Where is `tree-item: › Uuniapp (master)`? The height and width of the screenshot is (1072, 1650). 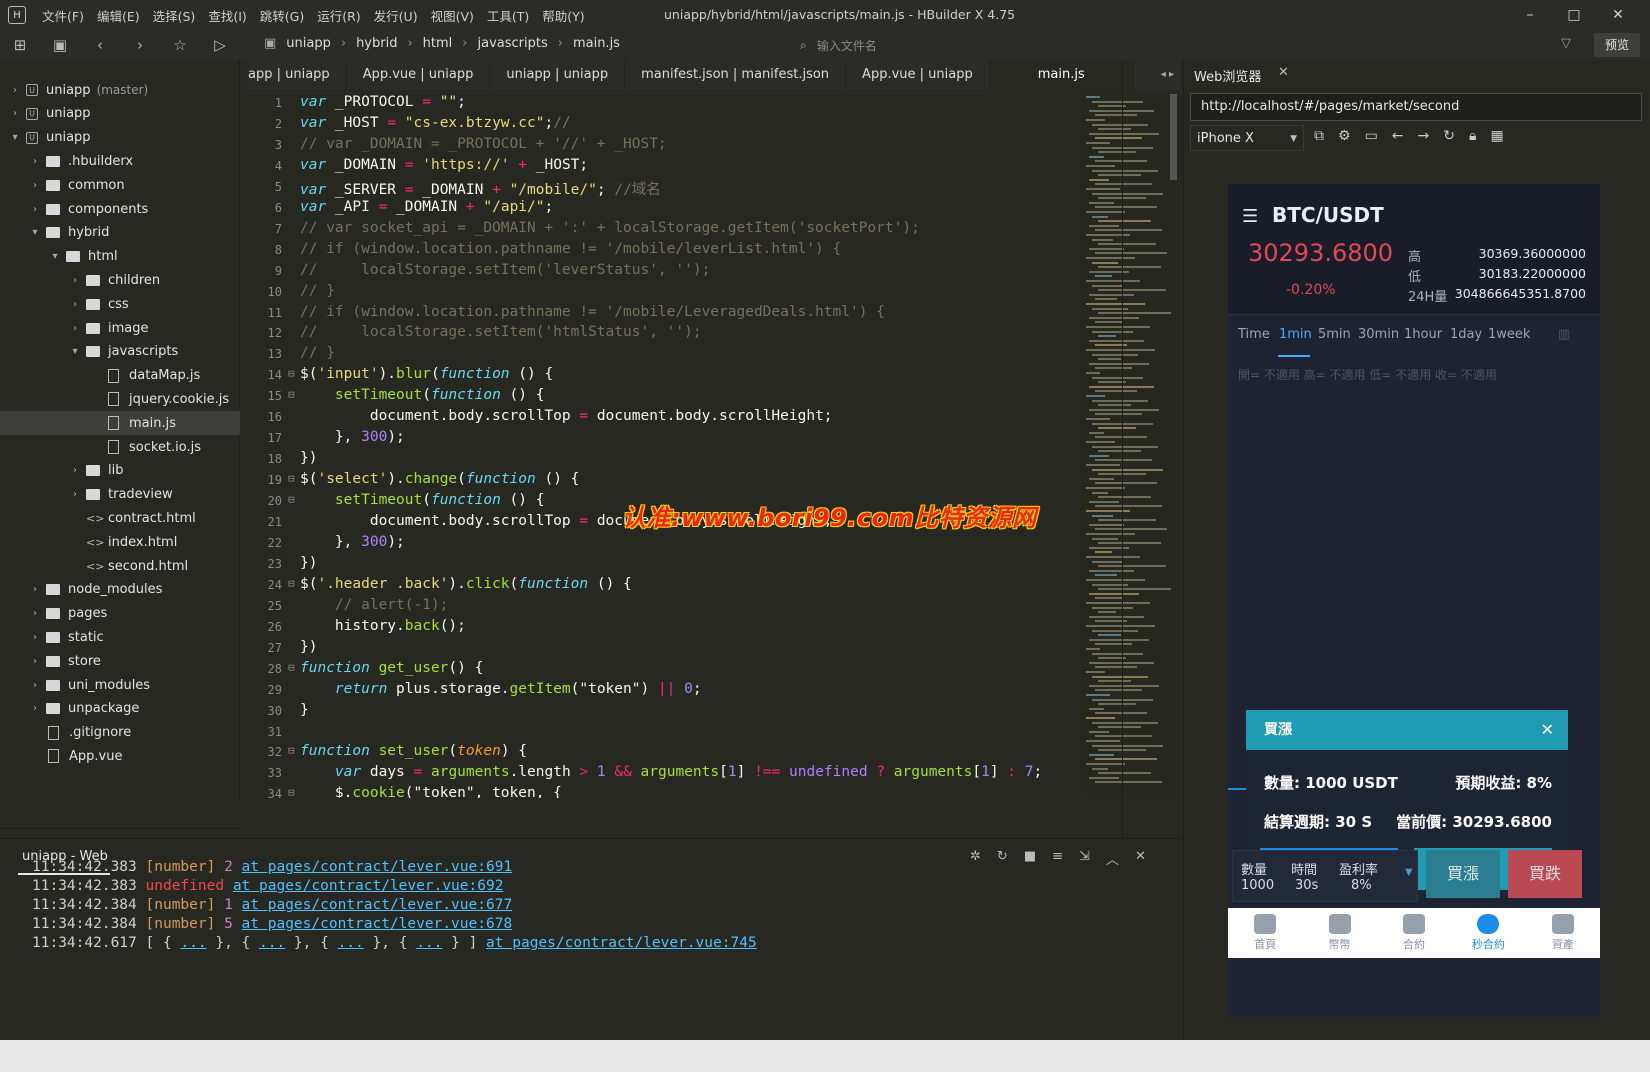
tree-item: › Uuniapp (master) is located at coordinates (120, 90).